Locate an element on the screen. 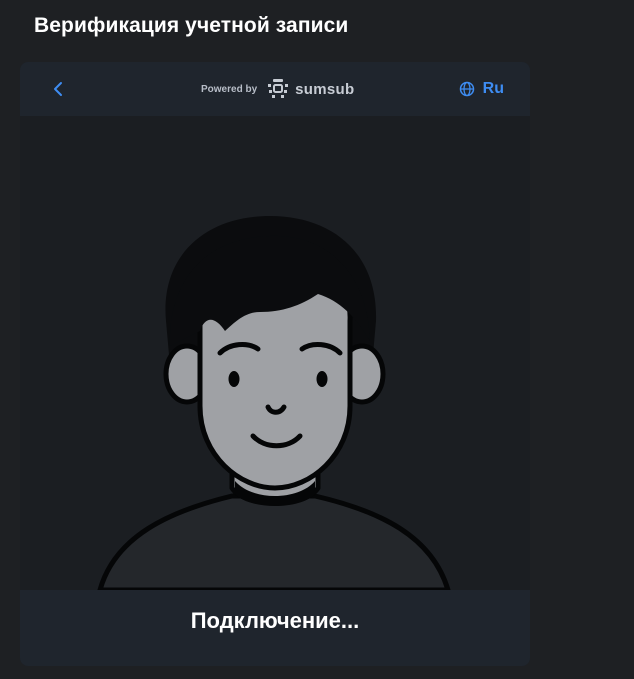 Image resolution: width=634 pixels, height=679 pixels. powered-by-label: Powered by is located at coordinates (229, 89).